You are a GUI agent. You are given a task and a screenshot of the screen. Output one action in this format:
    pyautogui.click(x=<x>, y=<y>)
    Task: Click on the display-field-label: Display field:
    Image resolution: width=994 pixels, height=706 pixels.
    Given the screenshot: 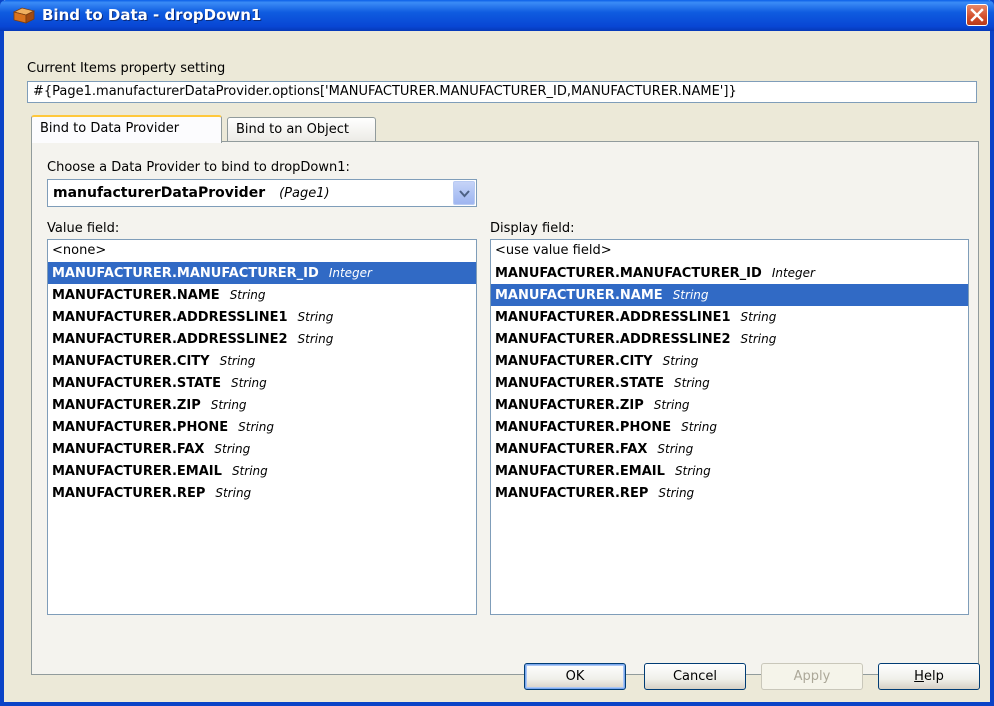 What is the action you would take?
    pyautogui.click(x=532, y=228)
    